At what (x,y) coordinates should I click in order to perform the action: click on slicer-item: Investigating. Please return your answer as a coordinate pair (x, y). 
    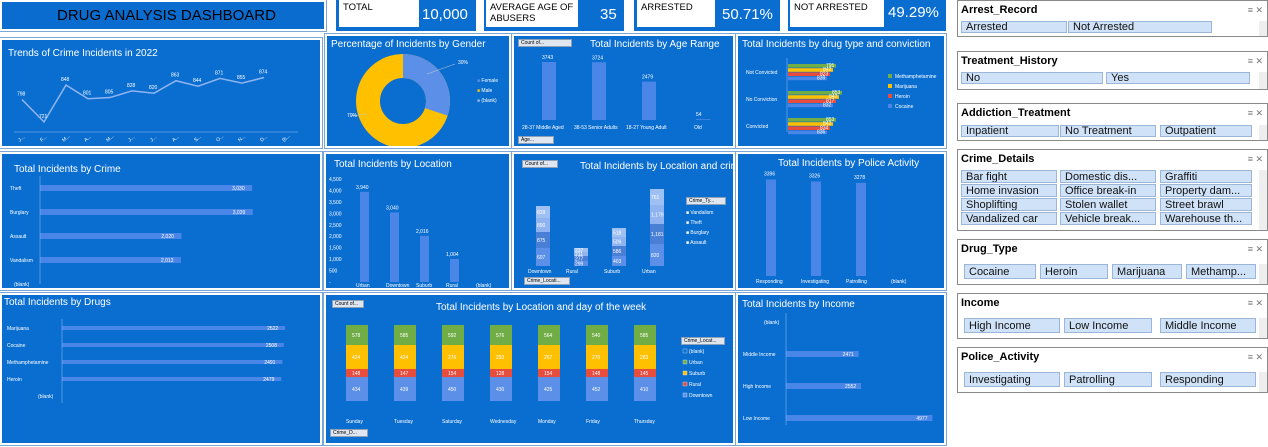
    Looking at the image, I should click on (1012, 379).